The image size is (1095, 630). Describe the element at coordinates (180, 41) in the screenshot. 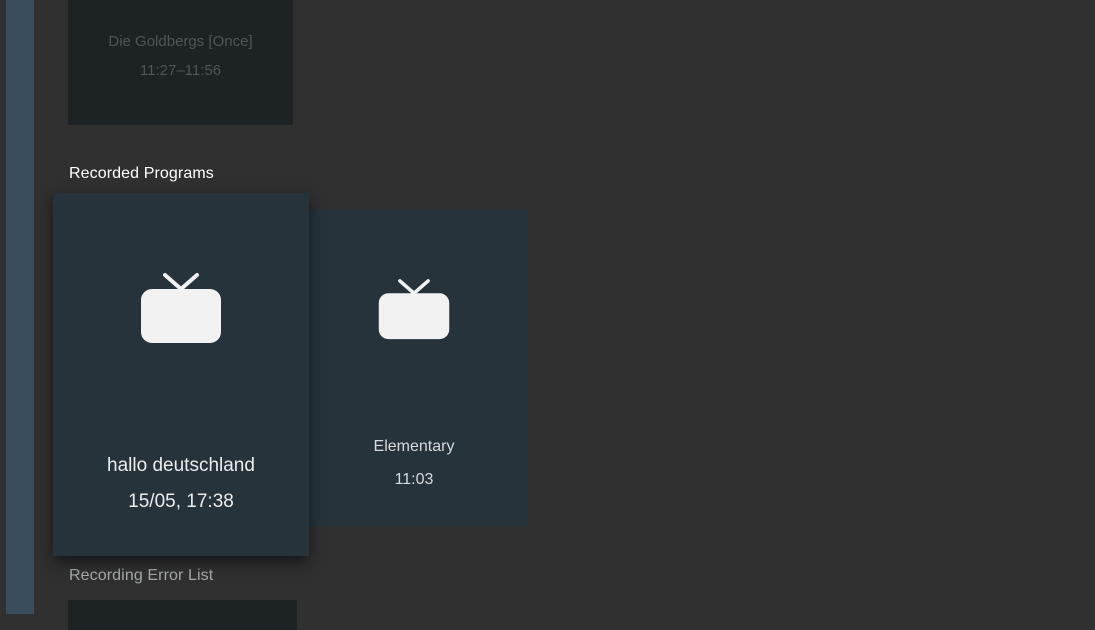

I see `scheduled-recording-title: Die Goldbergs [Once]` at that location.